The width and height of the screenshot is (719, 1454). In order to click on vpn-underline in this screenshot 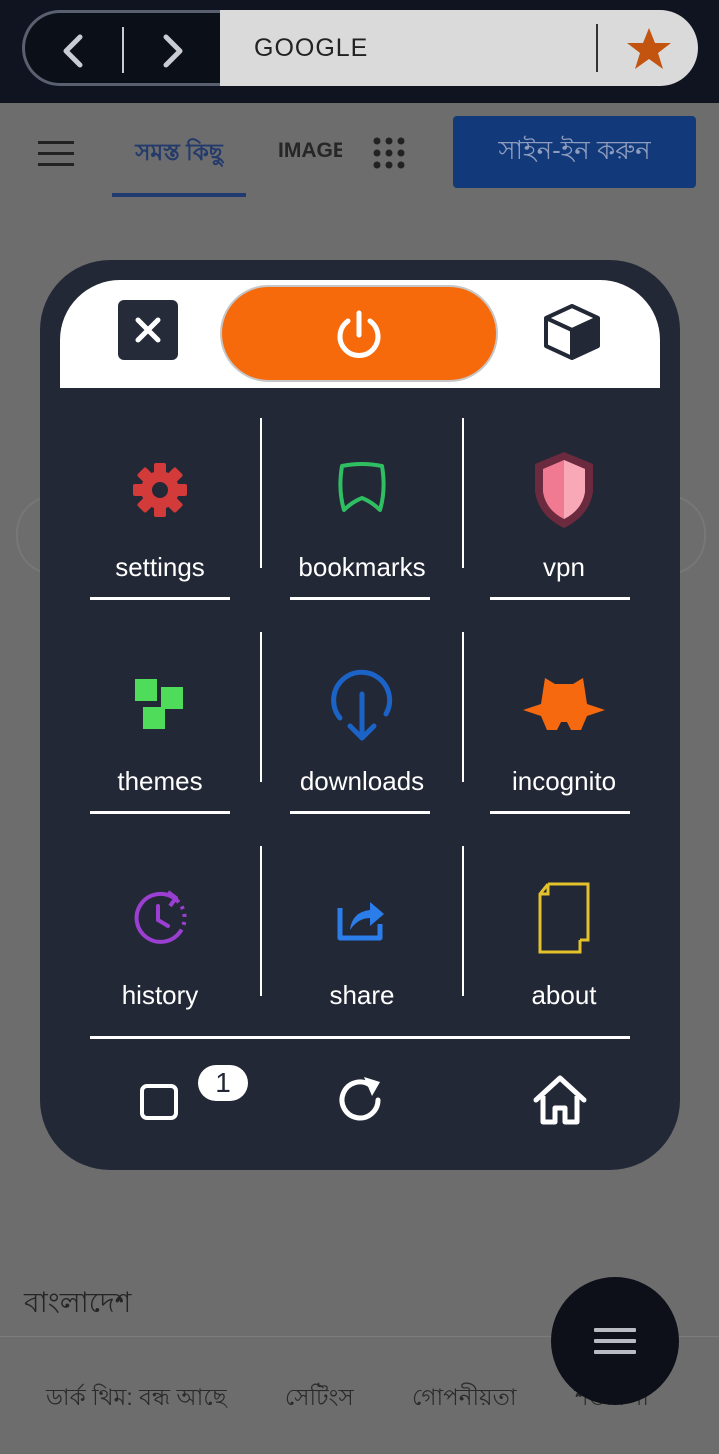, I will do `click(560, 598)`.